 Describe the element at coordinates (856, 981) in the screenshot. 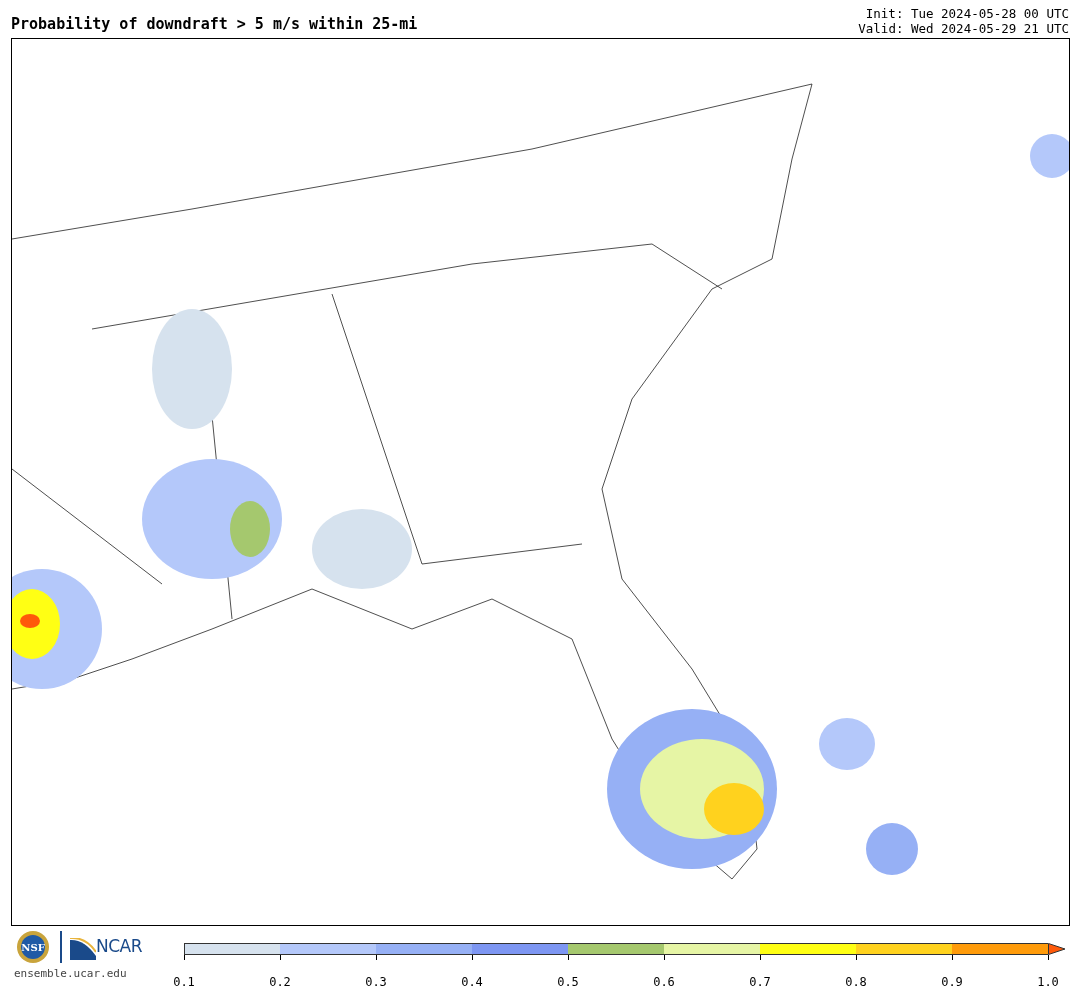

I see `tick-label: 0.8` at that location.